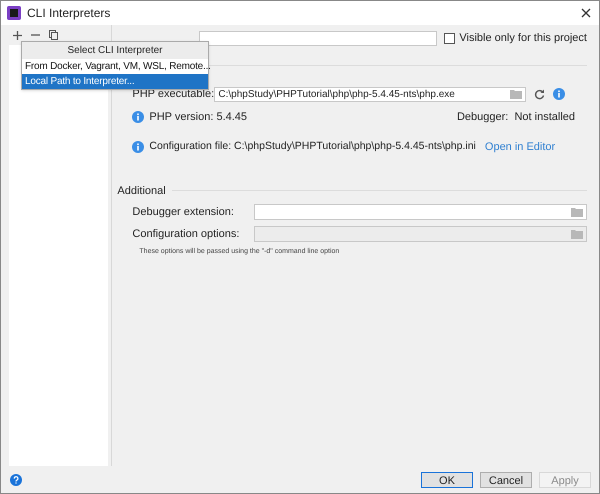 The height and width of the screenshot is (494, 600). I want to click on php-version-text: PHP version: 5.4.45, so click(198, 117).